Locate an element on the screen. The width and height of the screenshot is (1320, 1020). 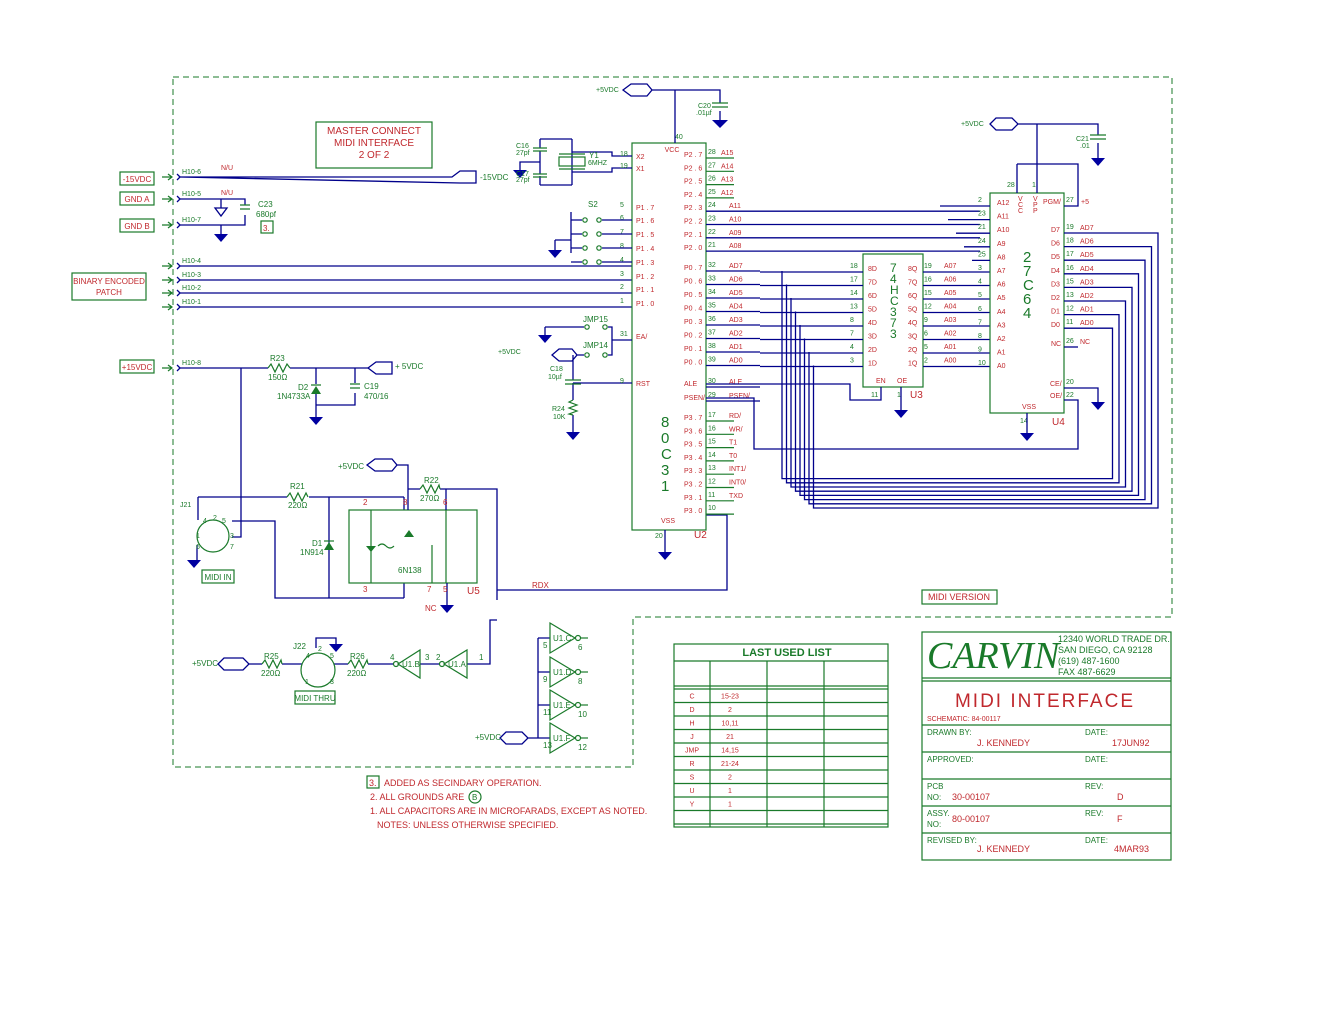
u2-pin-number: 22 is located at coordinates (712, 232).